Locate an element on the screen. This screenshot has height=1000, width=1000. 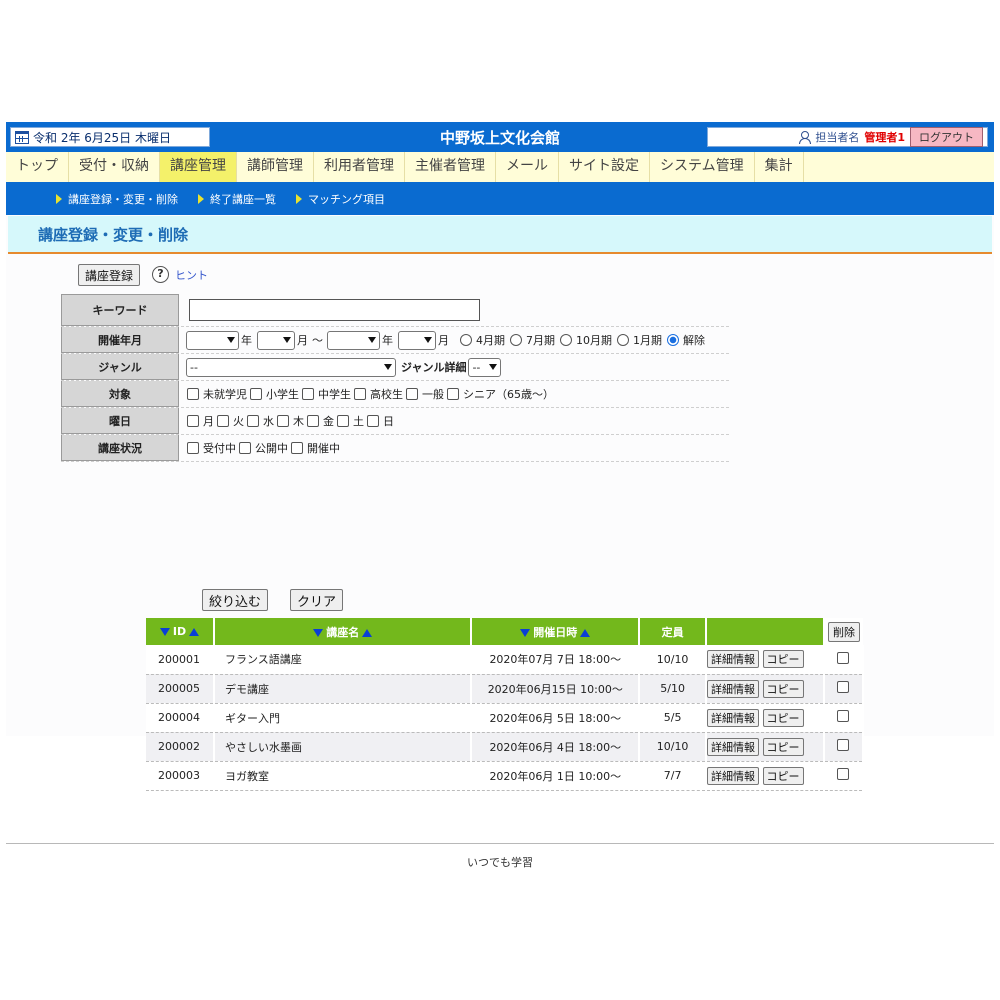
form-row-keyword: キーワード is located at coordinates (395, 310).